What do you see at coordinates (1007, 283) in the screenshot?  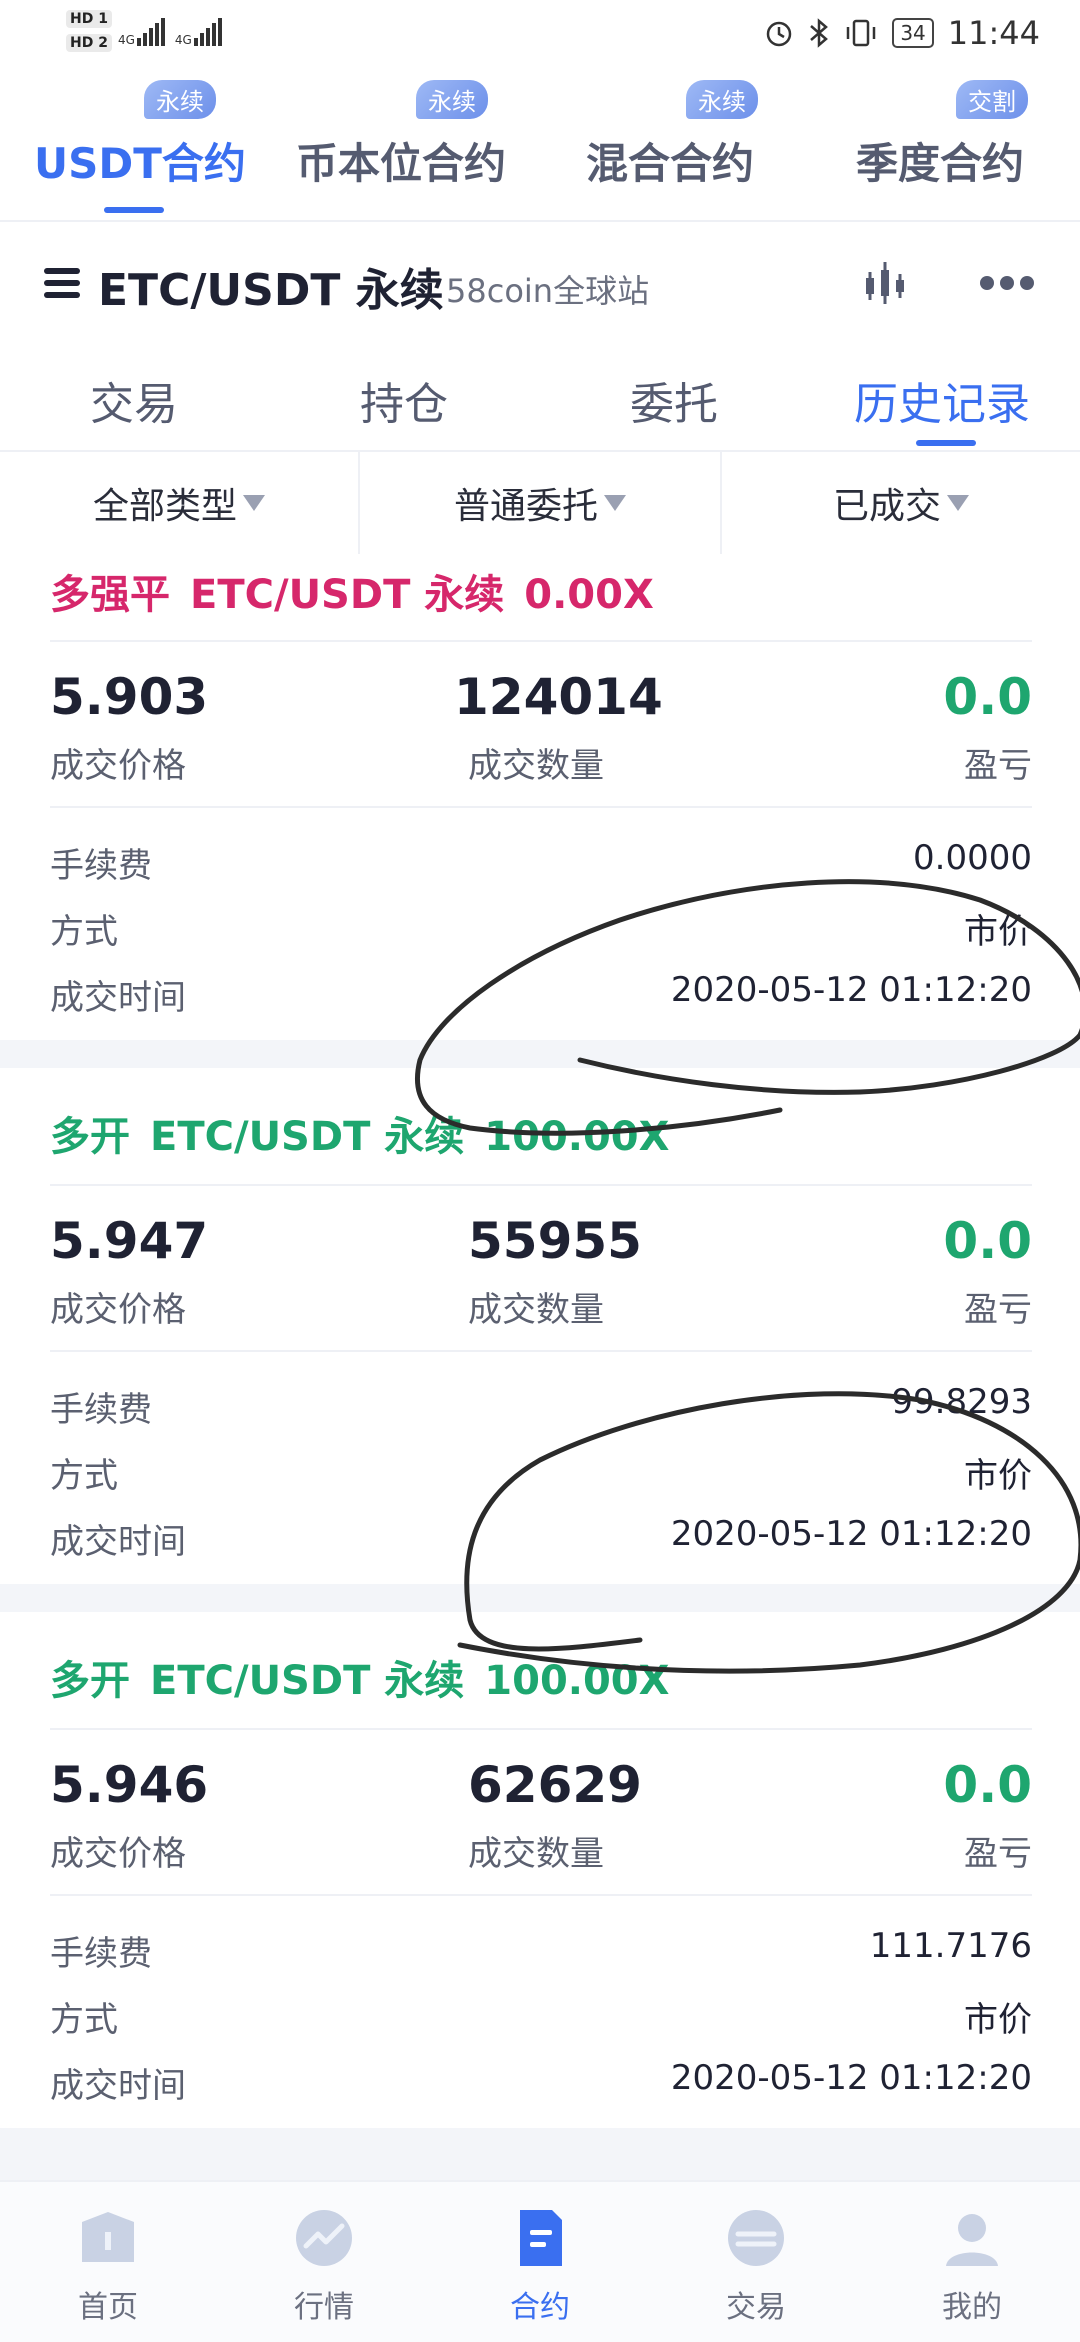 I see `more-options-icon` at bounding box center [1007, 283].